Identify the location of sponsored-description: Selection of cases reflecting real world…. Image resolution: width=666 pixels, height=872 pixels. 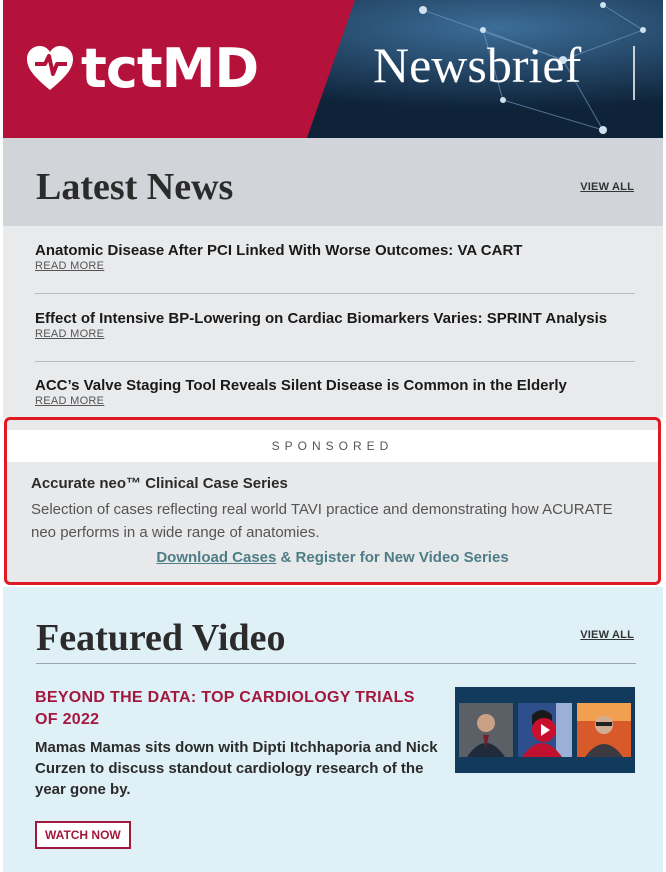
(322, 521).